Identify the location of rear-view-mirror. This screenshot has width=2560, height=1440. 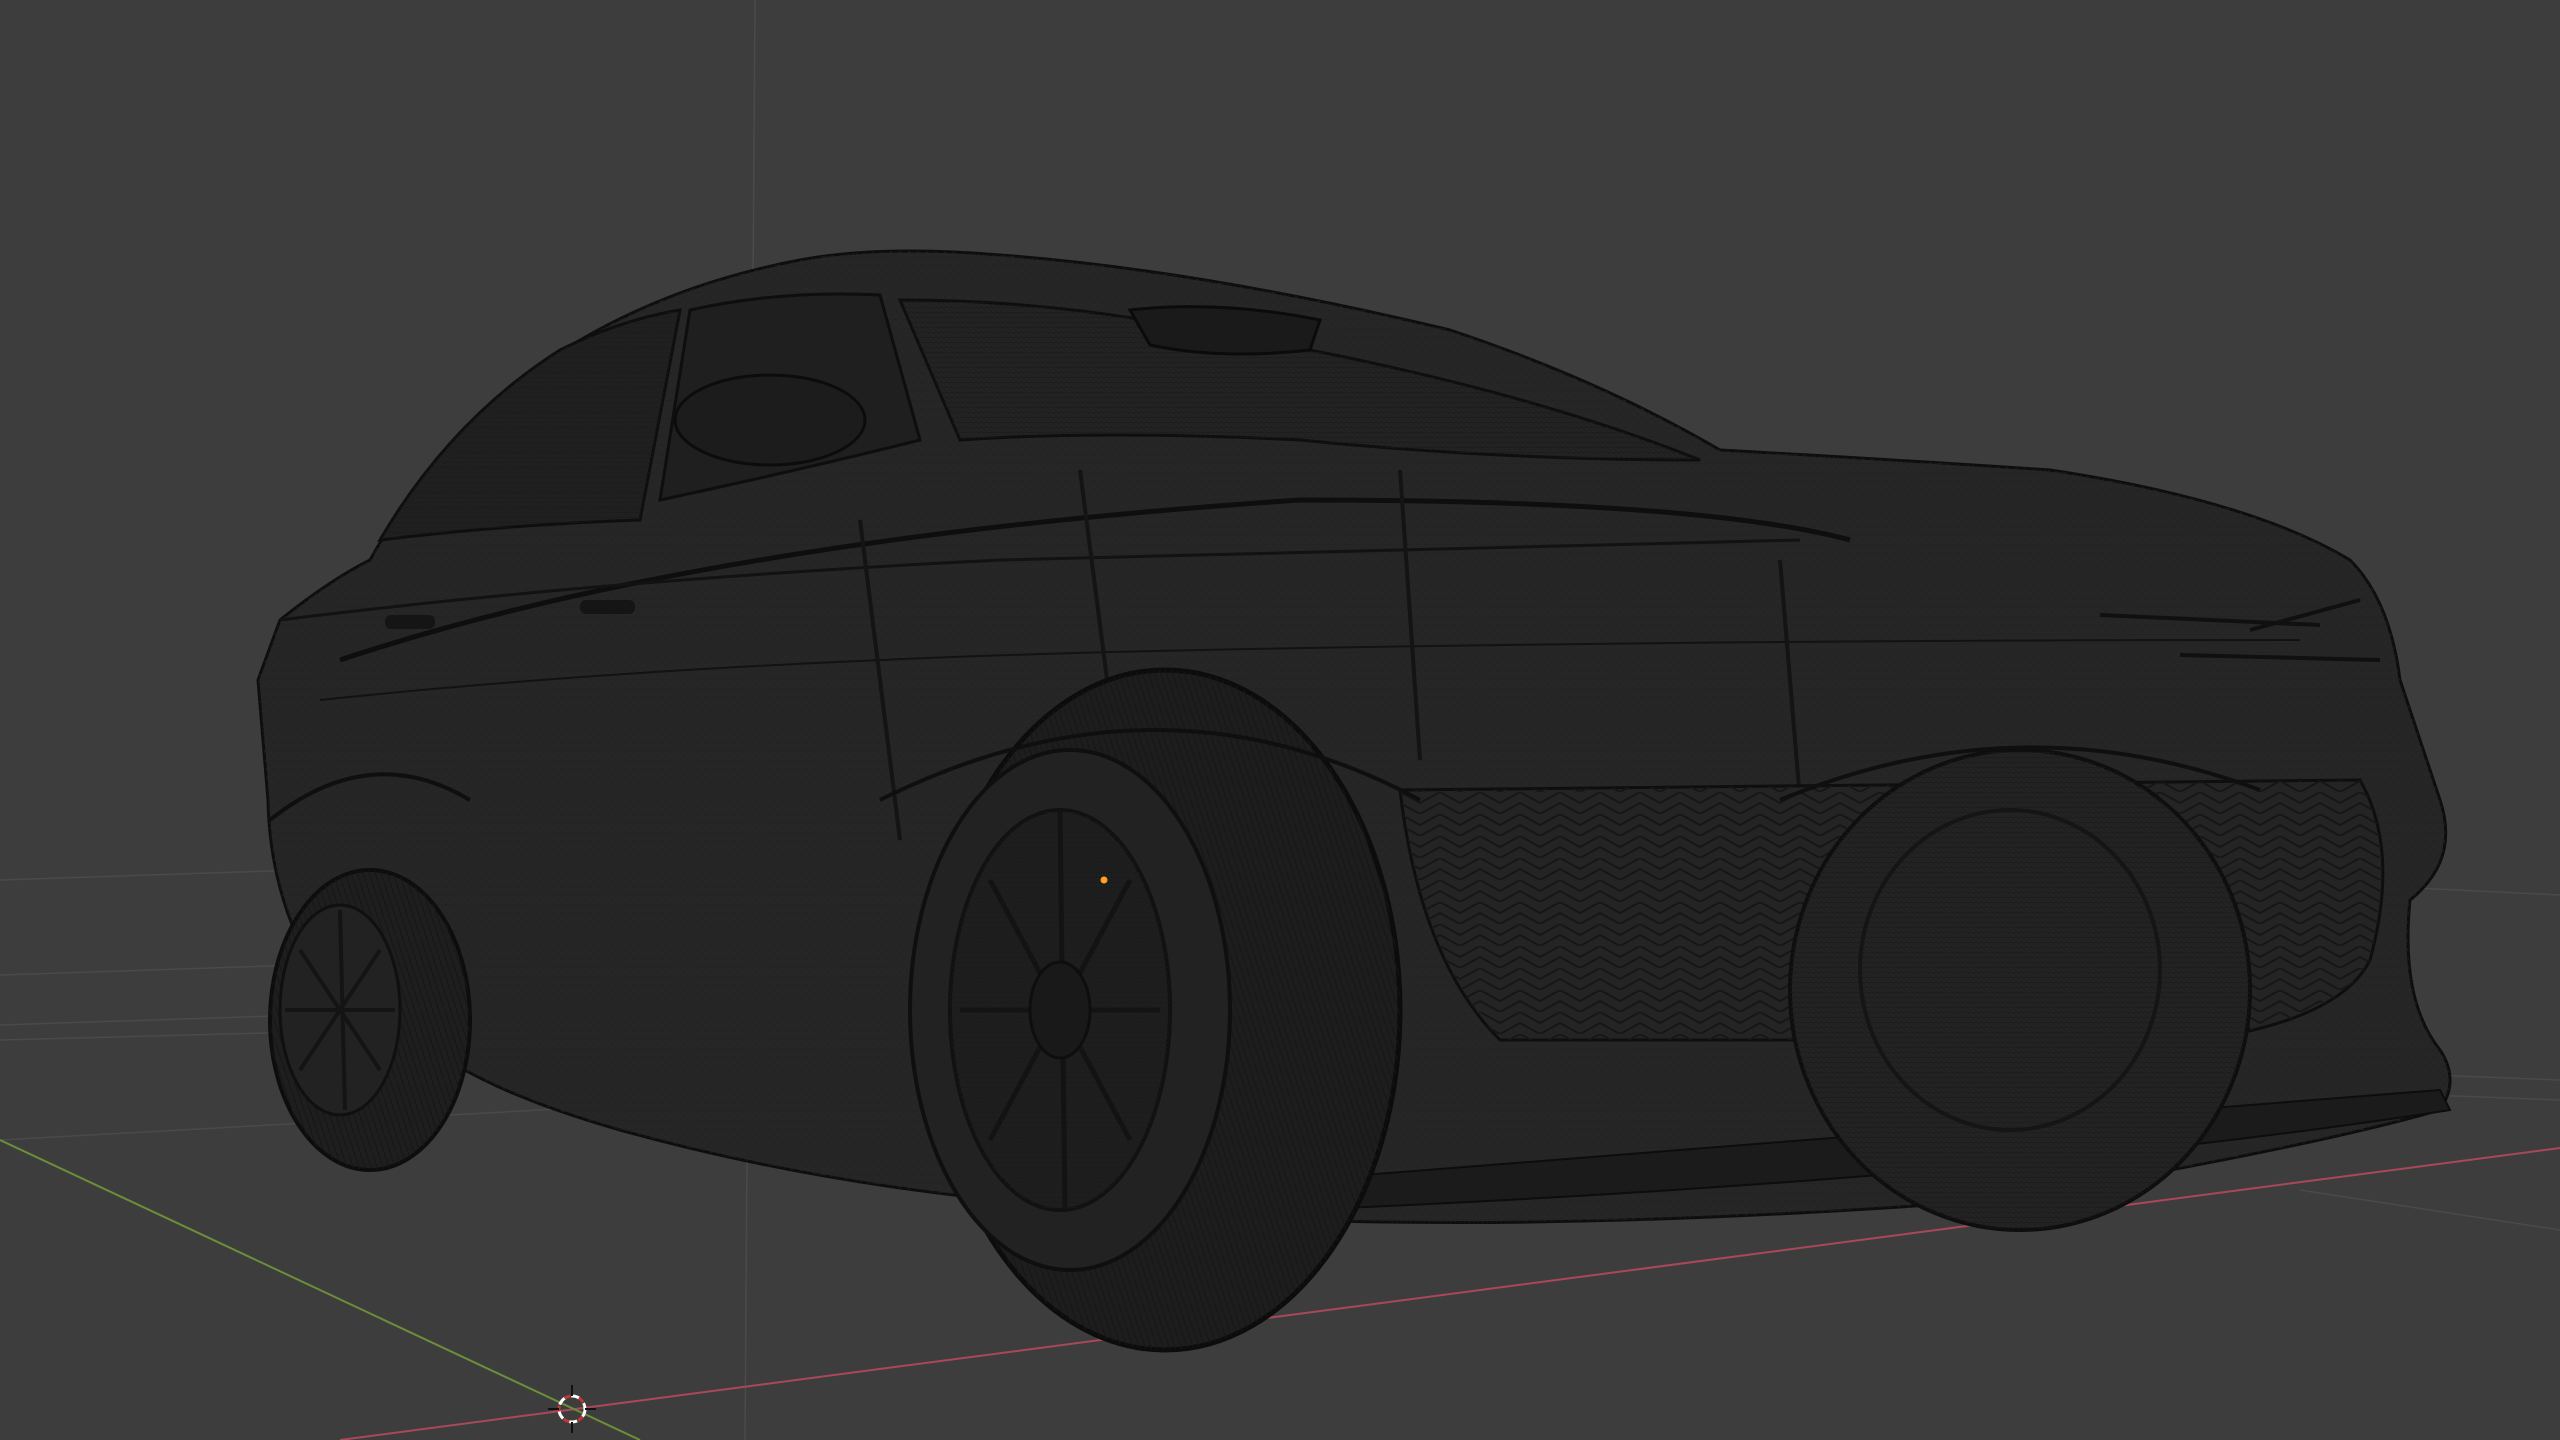
(770, 420).